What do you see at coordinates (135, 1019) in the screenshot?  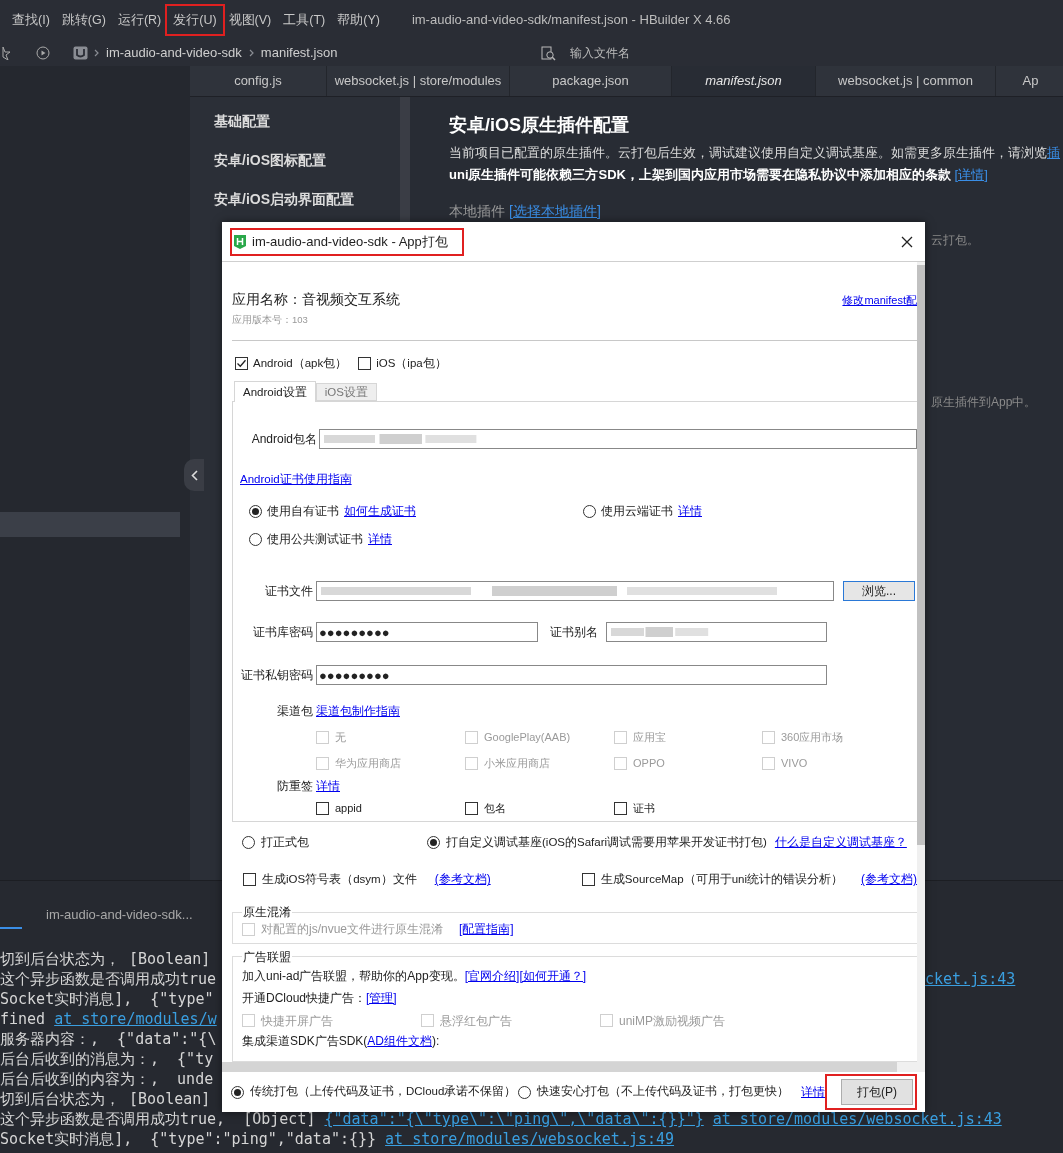 I see `link: at store/modules/w` at bounding box center [135, 1019].